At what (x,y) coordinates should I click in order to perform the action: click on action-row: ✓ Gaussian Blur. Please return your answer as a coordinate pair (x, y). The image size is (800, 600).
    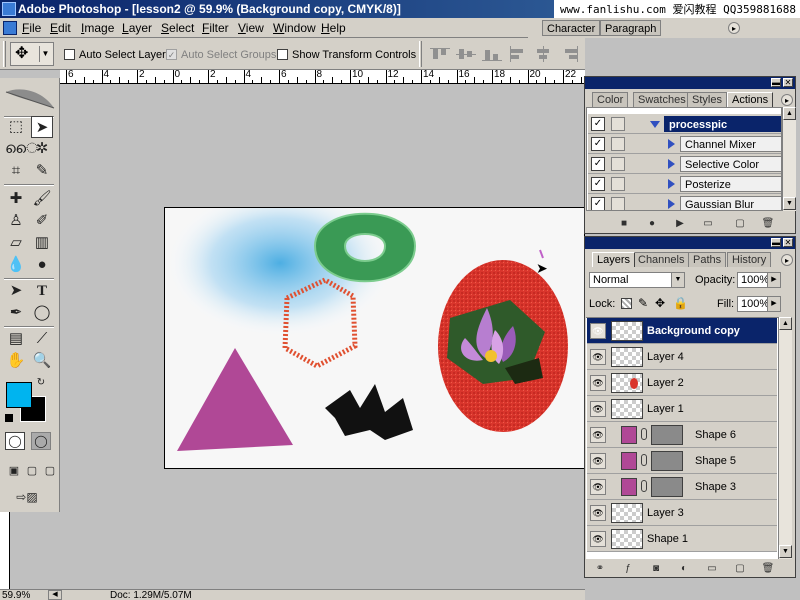
    Looking at the image, I should click on (684, 202).